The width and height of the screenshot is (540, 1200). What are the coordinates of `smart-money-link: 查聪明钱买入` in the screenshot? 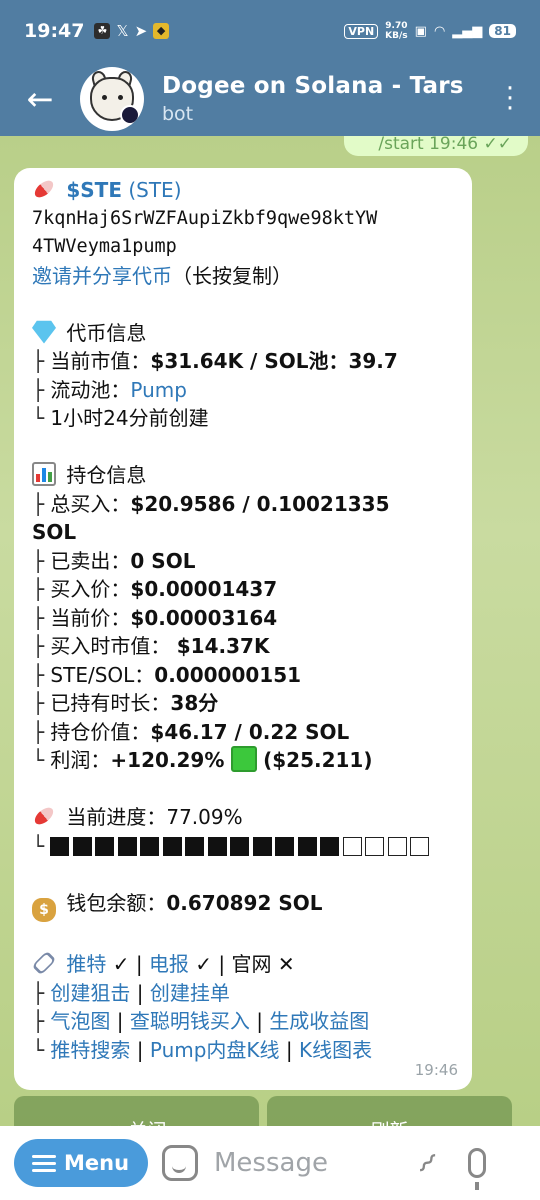 It's located at (190, 1021).